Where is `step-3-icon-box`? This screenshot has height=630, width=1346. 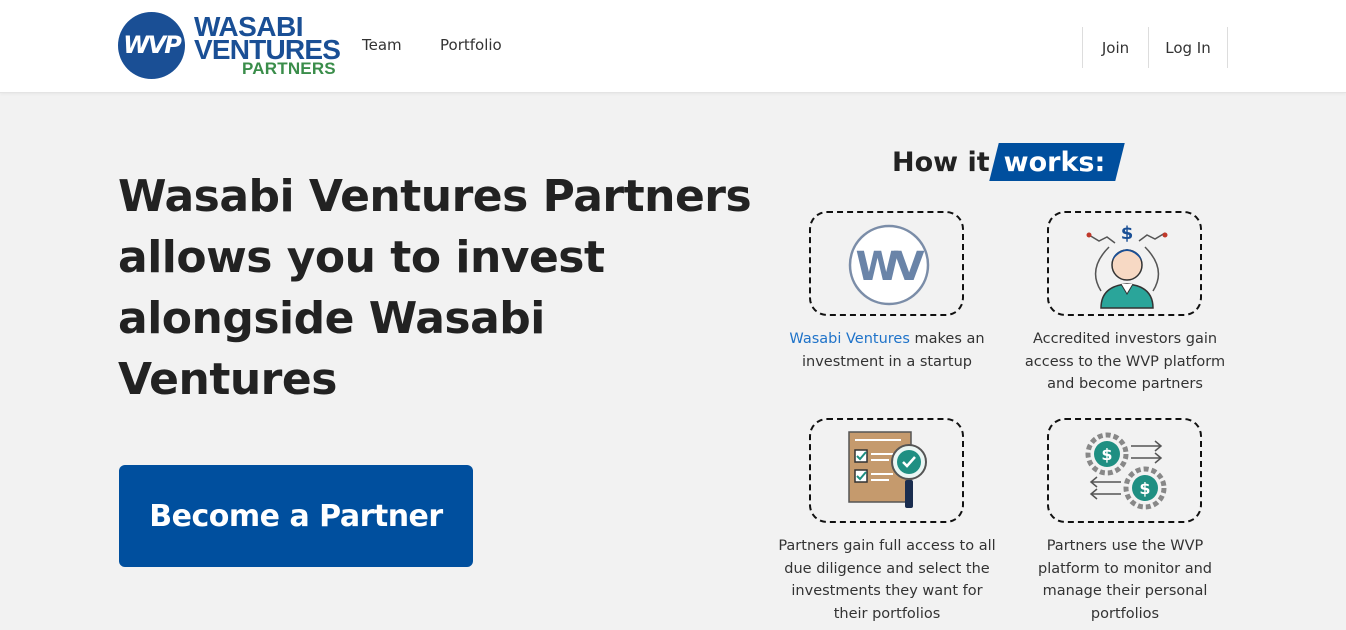
step-3-icon-box is located at coordinates (886, 470).